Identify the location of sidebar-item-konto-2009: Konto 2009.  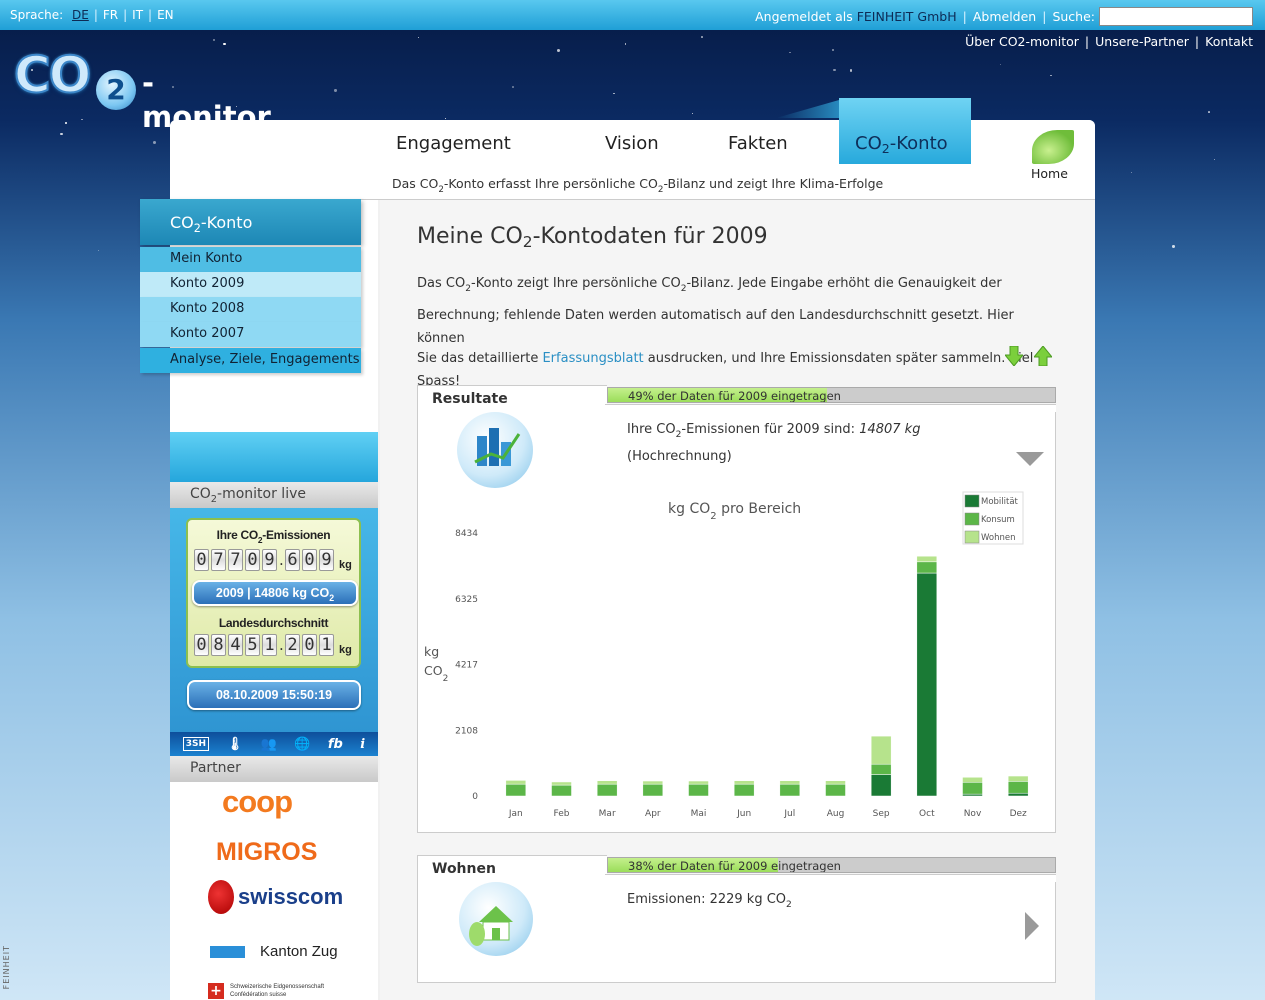
(250, 284).